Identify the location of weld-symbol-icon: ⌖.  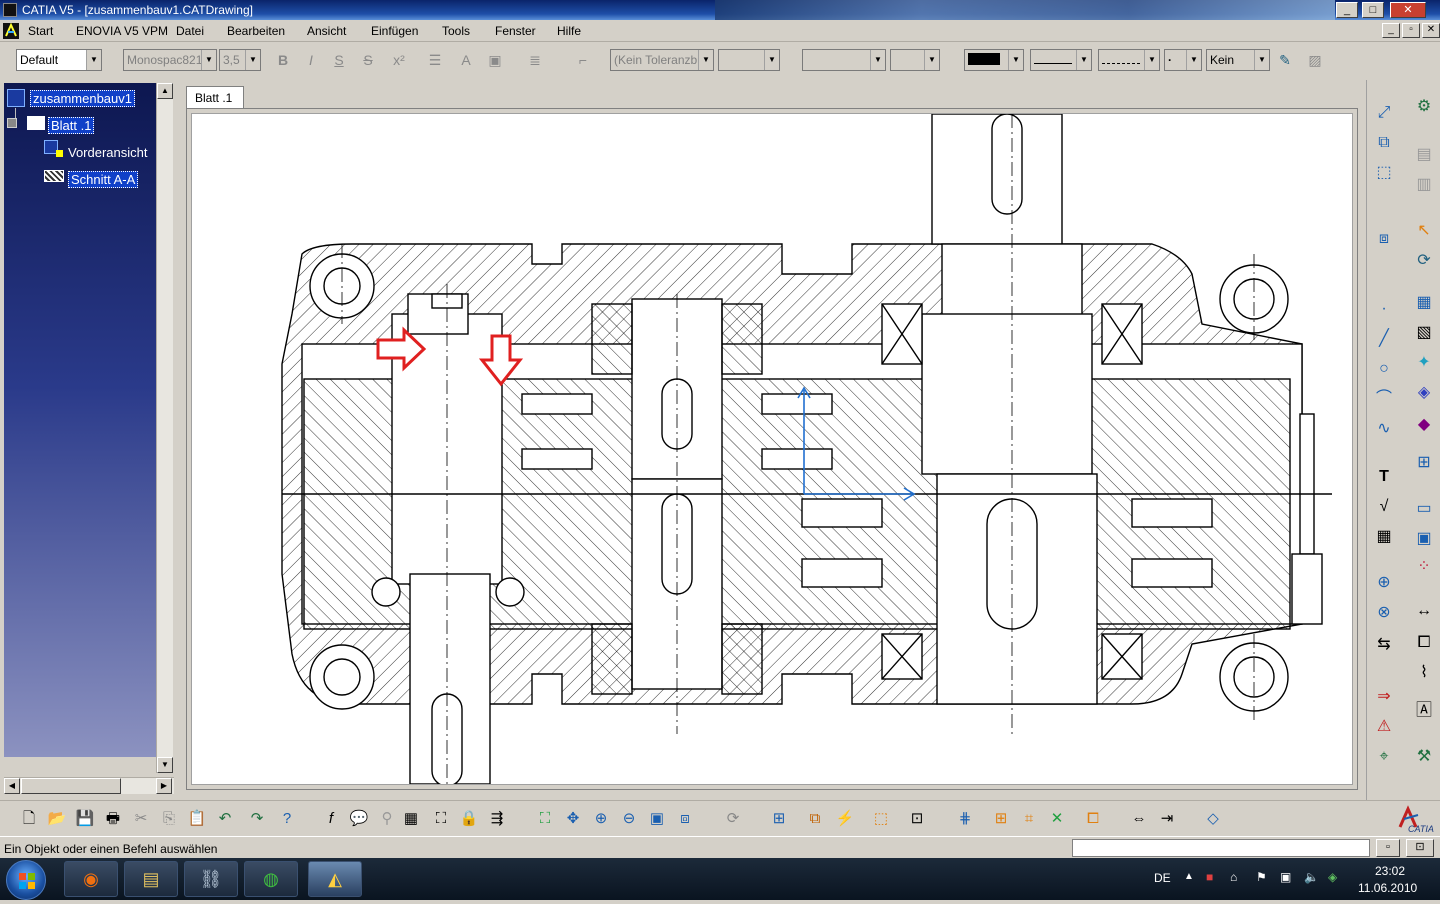
(1384, 757).